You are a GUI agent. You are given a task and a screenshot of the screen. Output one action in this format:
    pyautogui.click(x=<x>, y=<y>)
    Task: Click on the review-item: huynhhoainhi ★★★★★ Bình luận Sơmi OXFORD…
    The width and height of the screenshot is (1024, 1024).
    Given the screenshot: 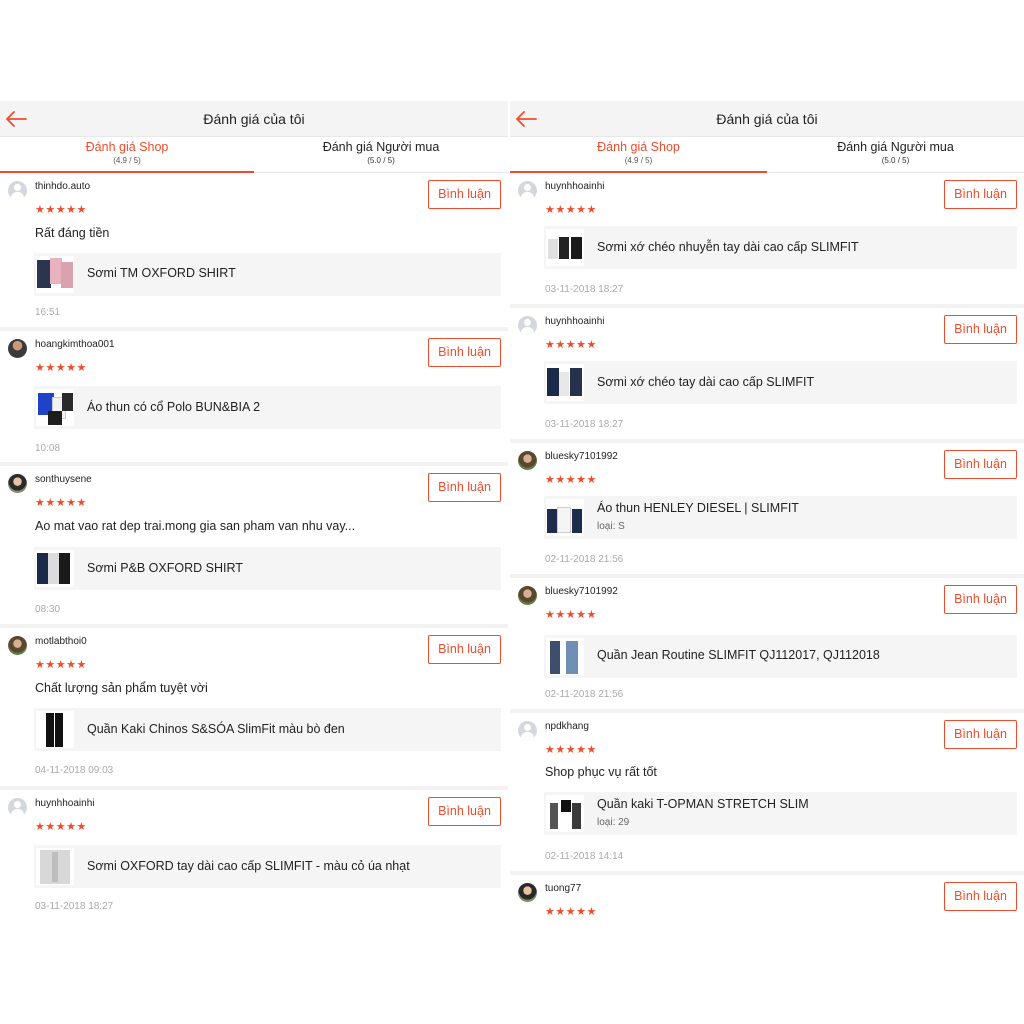 What is the action you would take?
    pyautogui.click(x=254, y=855)
    